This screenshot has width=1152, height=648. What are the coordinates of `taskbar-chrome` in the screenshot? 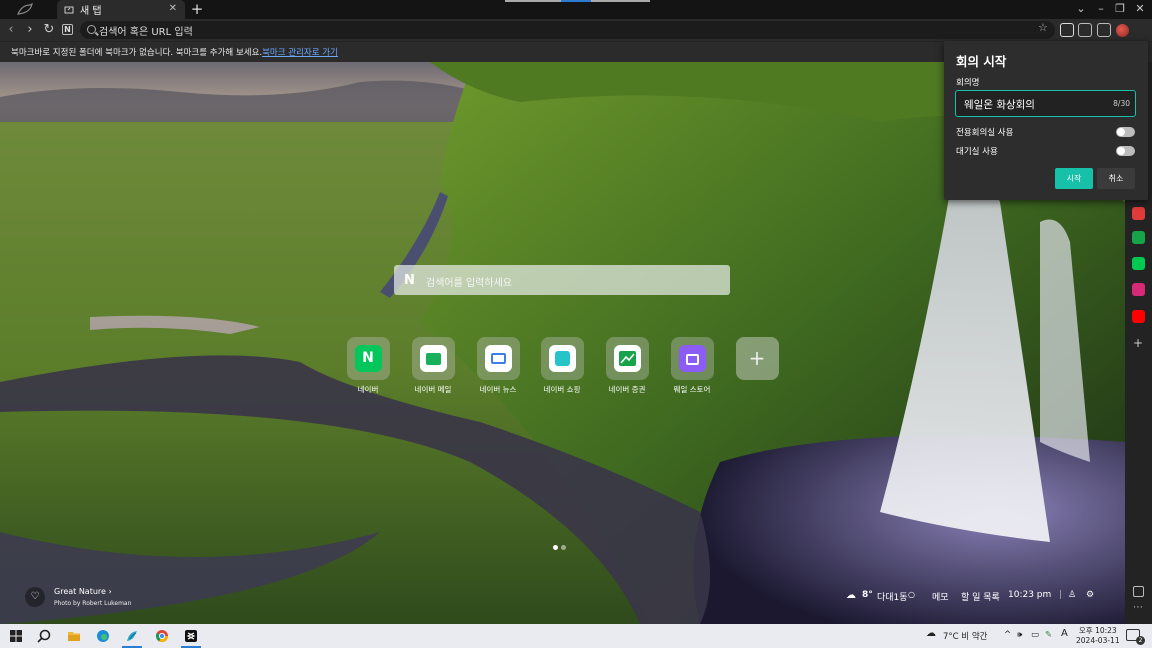 It's located at (162, 636).